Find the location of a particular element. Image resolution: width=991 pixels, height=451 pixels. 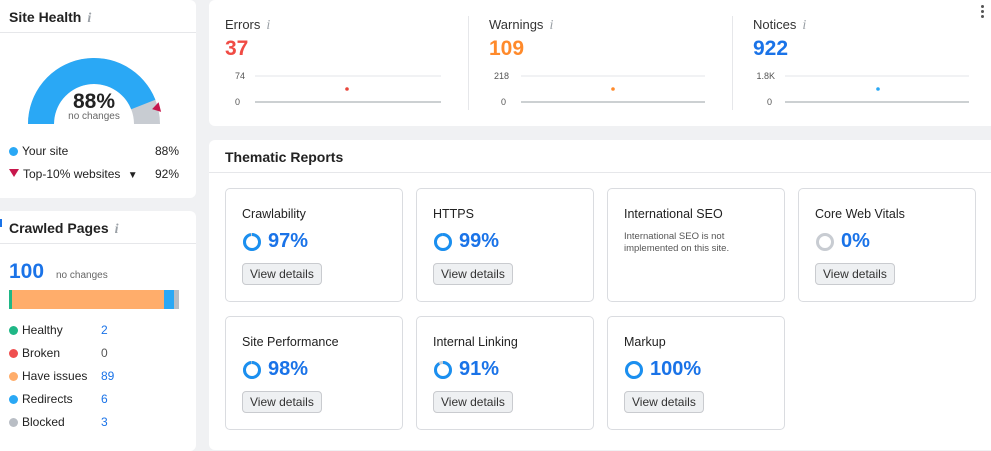

site-health-change: no changes is located at coordinates (94, 116).